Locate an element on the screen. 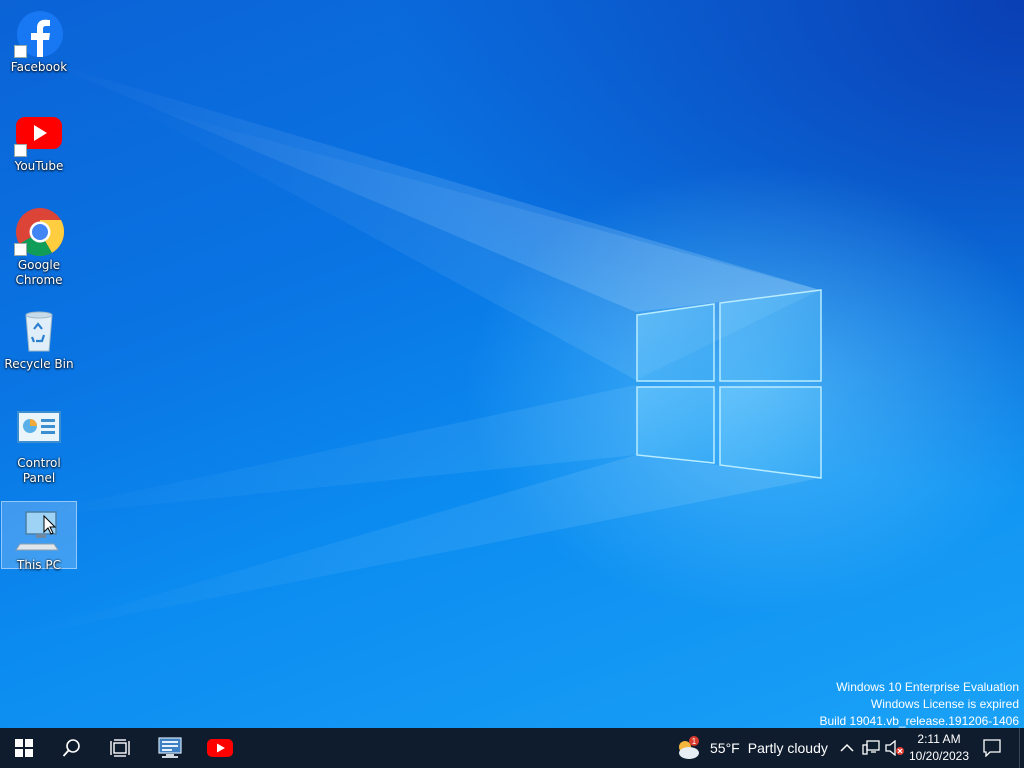 The width and height of the screenshot is (1024, 768). taskbar-app-network is located at coordinates (170, 748).